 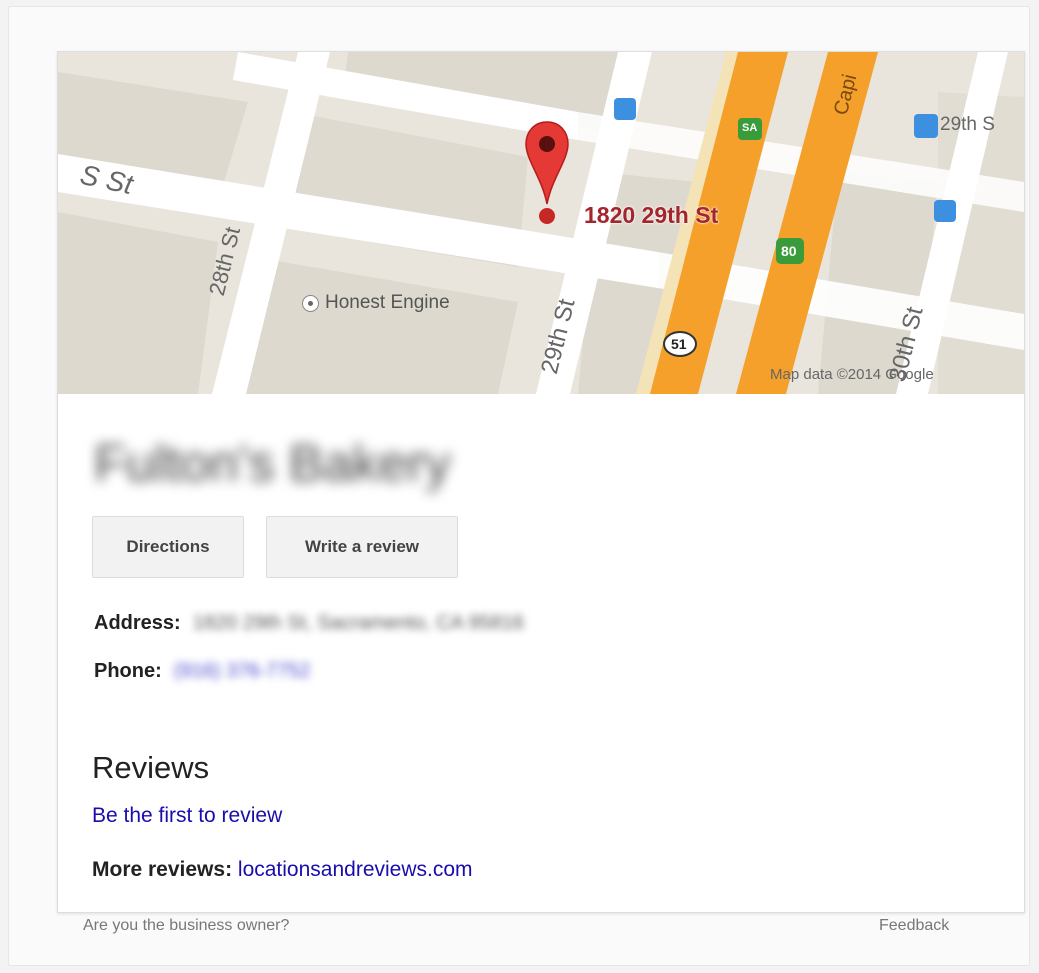 What do you see at coordinates (168, 547) in the screenshot?
I see `directions-button: Directions` at bounding box center [168, 547].